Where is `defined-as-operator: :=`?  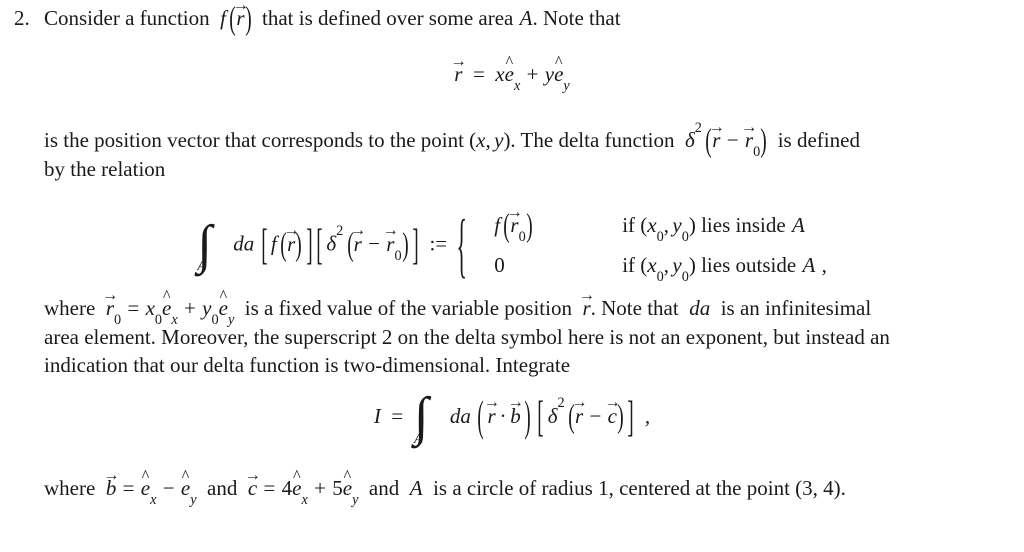
defined-as-operator: := is located at coordinates (438, 243).